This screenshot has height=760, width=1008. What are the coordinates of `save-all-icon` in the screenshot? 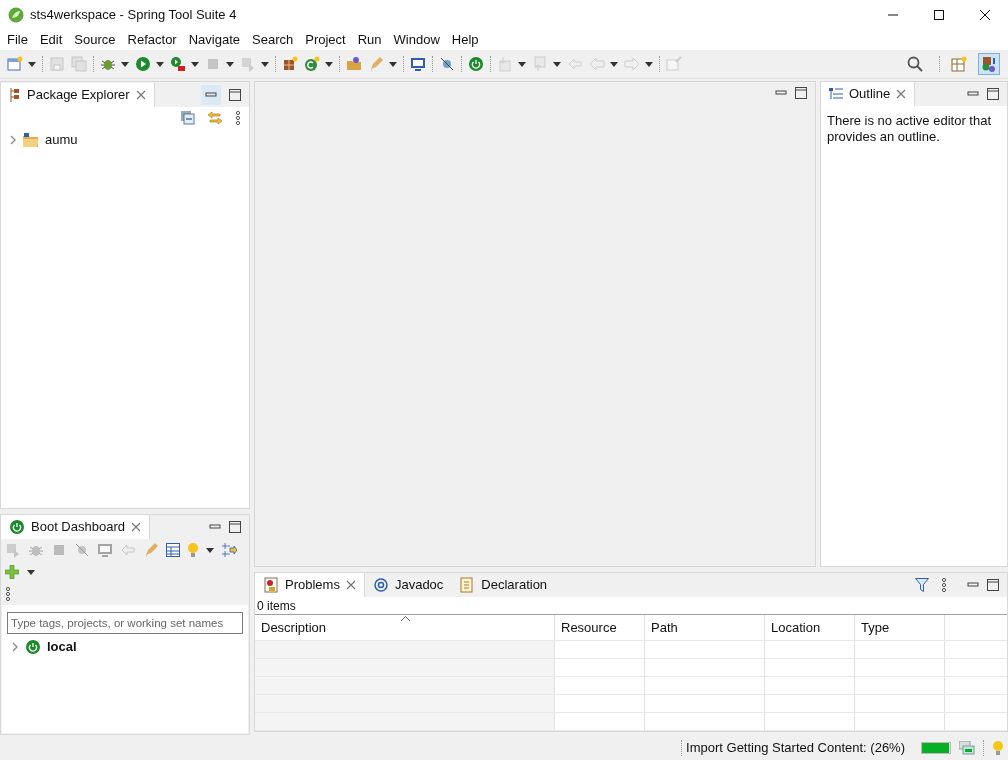 It's located at (79, 64).